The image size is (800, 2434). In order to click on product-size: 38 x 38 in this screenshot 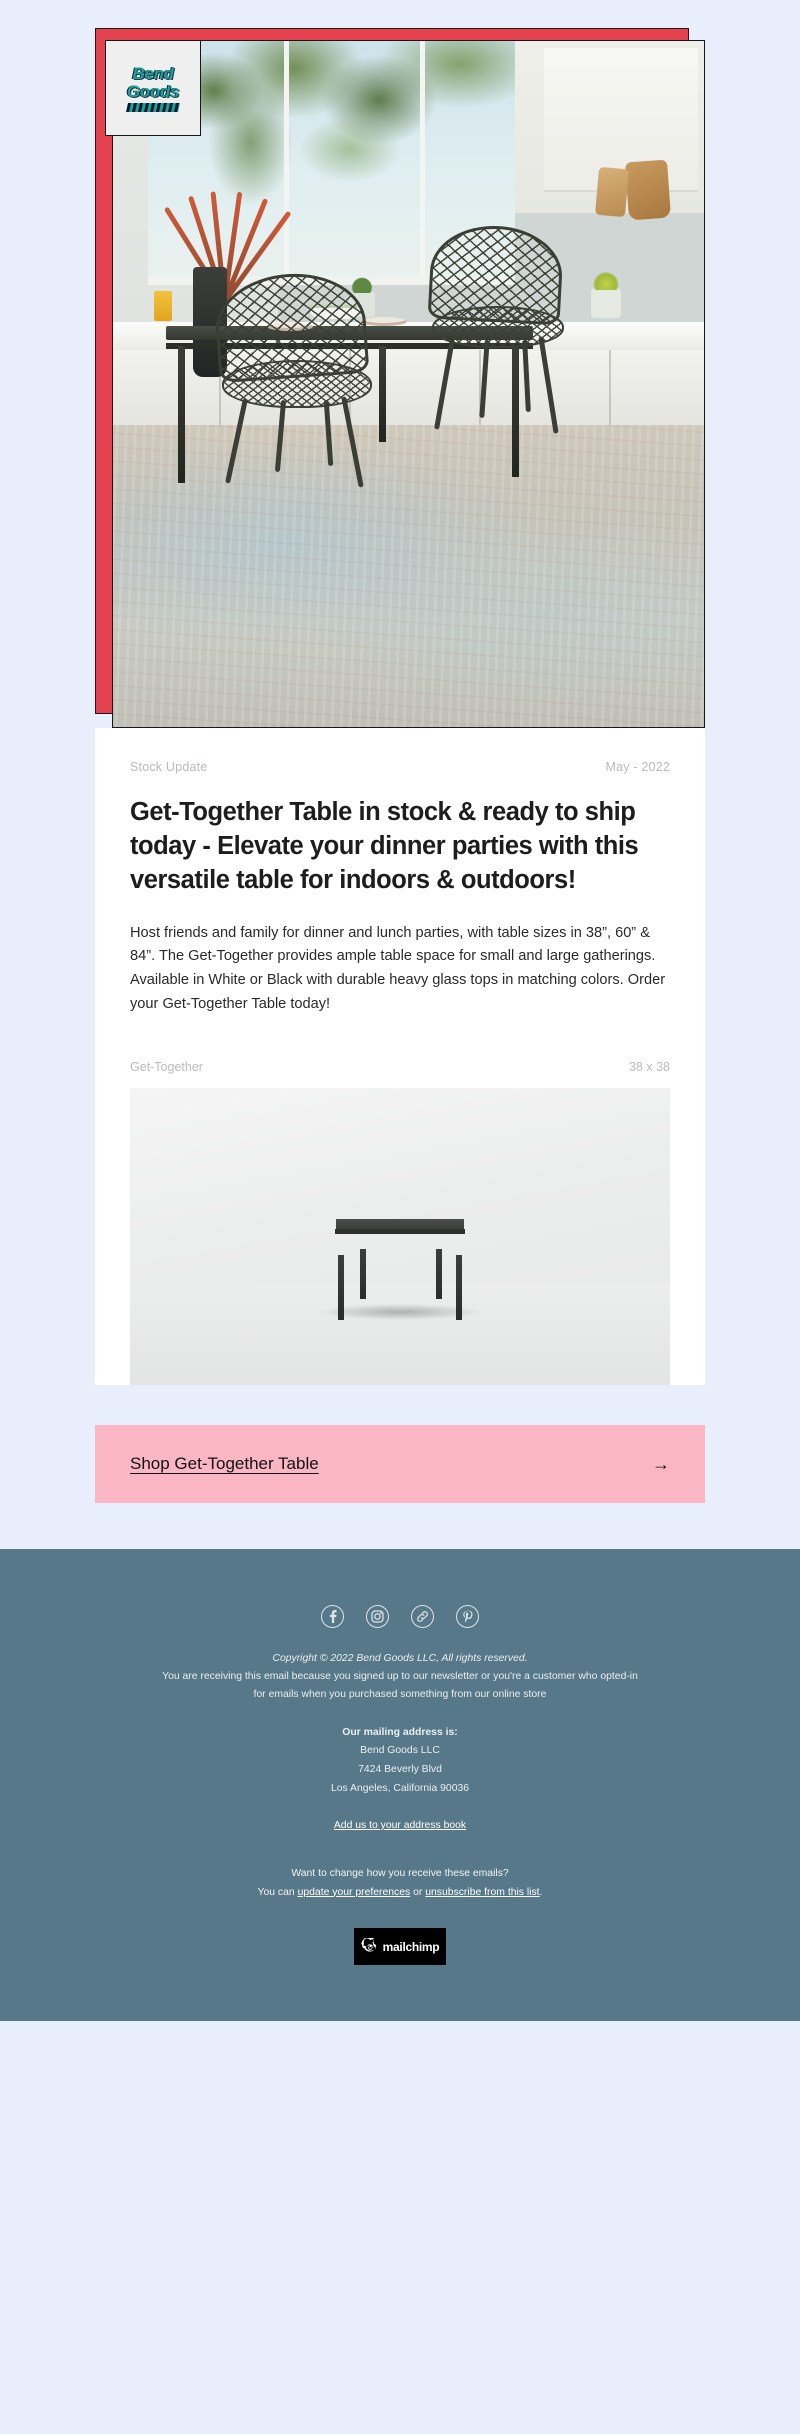, I will do `click(649, 1067)`.